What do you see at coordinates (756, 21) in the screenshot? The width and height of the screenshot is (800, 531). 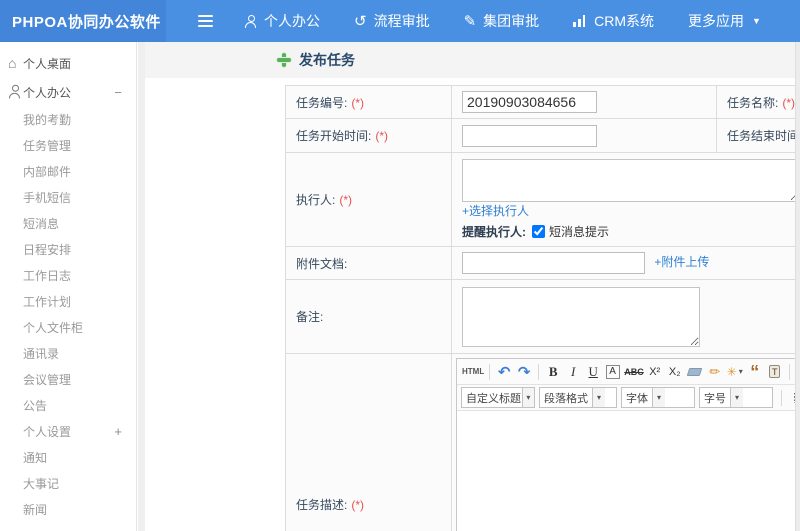 I see `chevron-down-icon: ▼` at bounding box center [756, 21].